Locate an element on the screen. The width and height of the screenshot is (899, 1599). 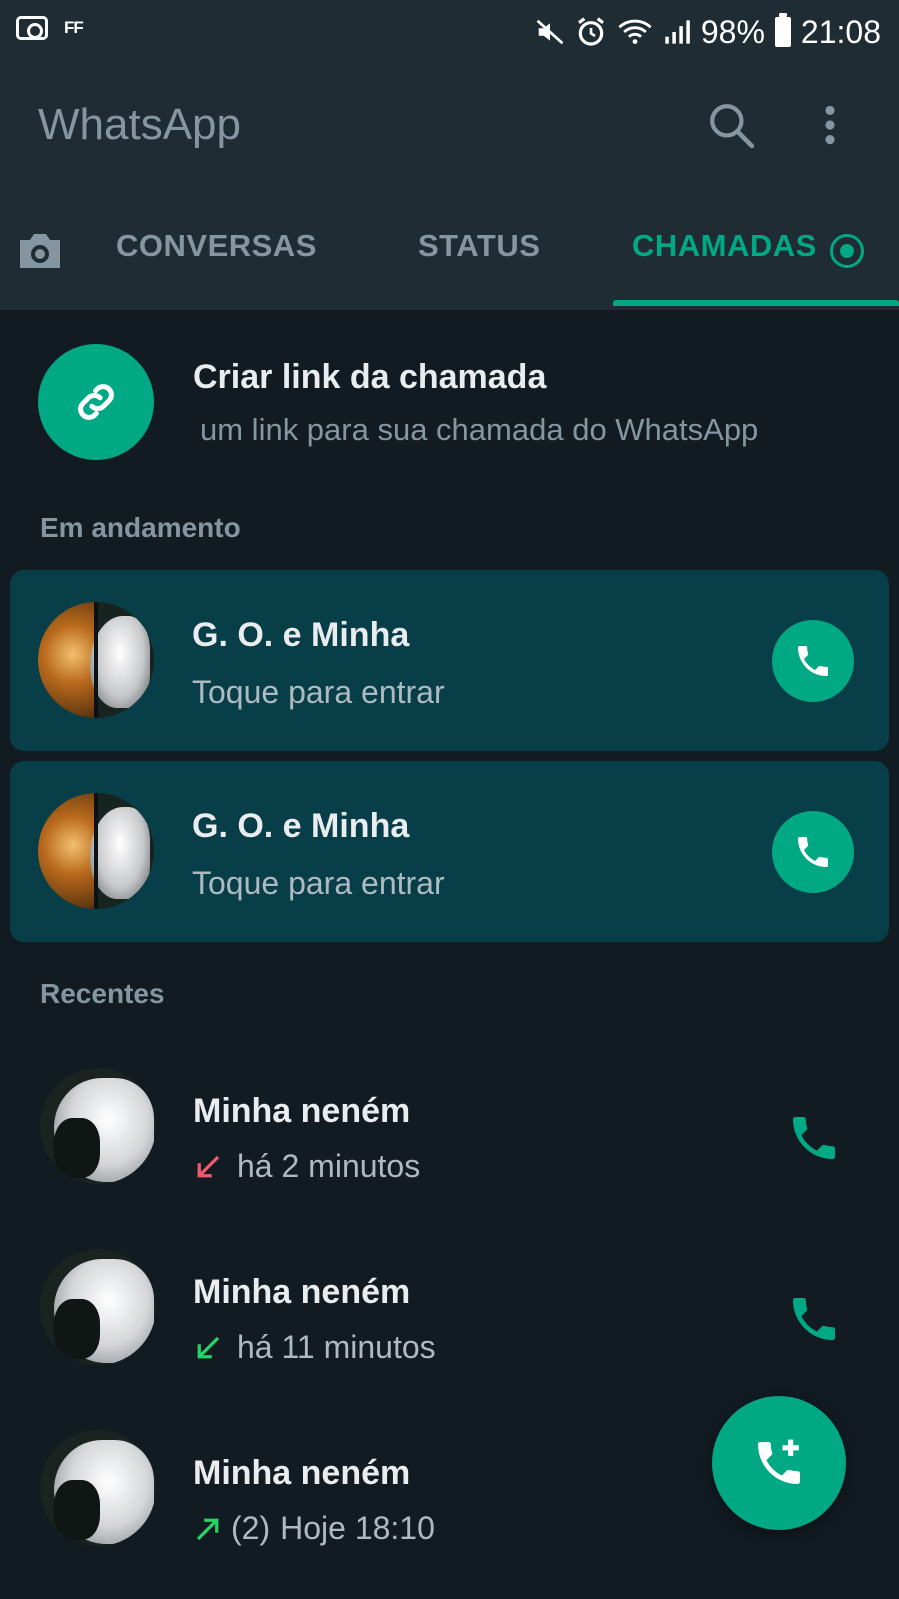
recent-call-time: há 11 minutos is located at coordinates (336, 1347).